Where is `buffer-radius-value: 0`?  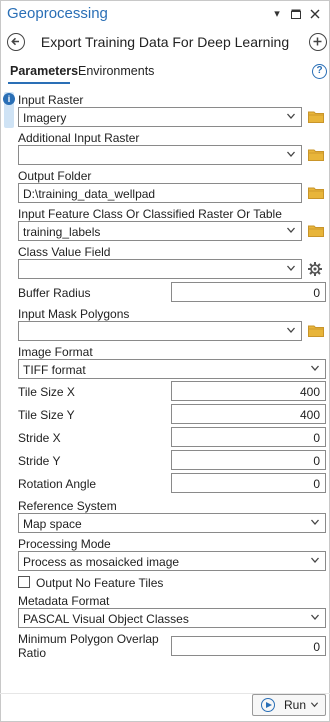
buffer-radius-value: 0 is located at coordinates (316, 293).